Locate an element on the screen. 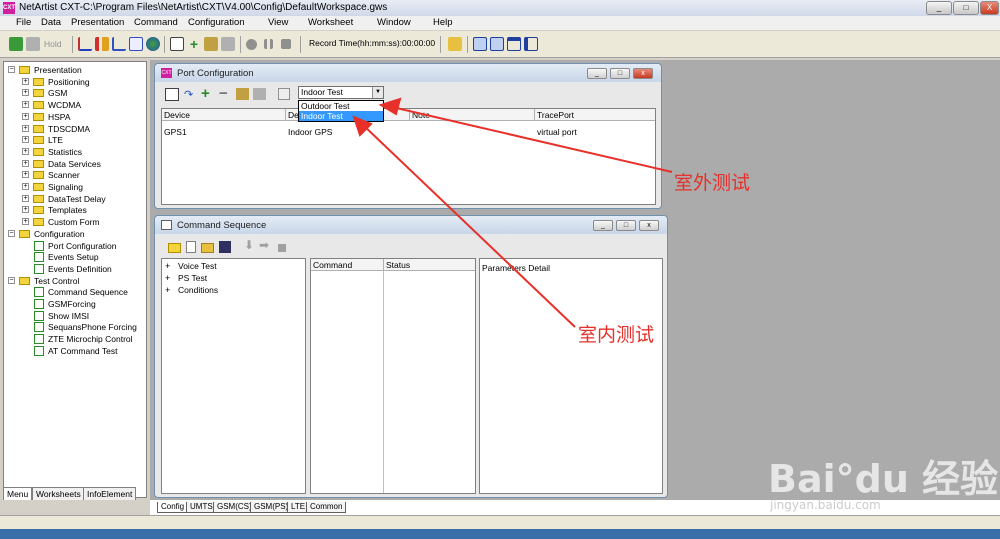 Image resolution: width=1000 pixels, height=539 pixels. arrow-outdoor-head is located at coordinates (390, 106).